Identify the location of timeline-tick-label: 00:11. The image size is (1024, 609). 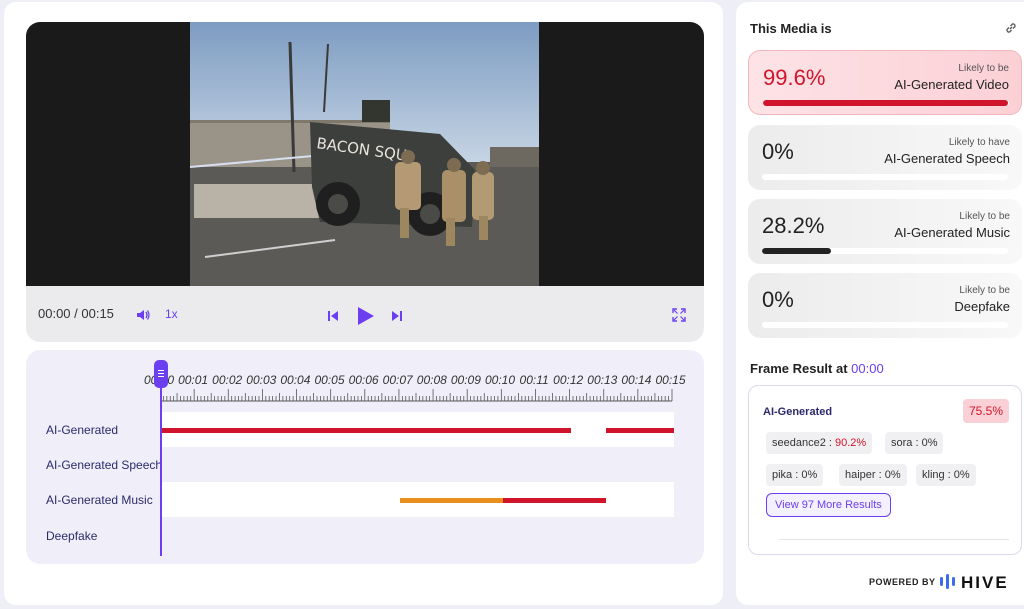
(534, 380).